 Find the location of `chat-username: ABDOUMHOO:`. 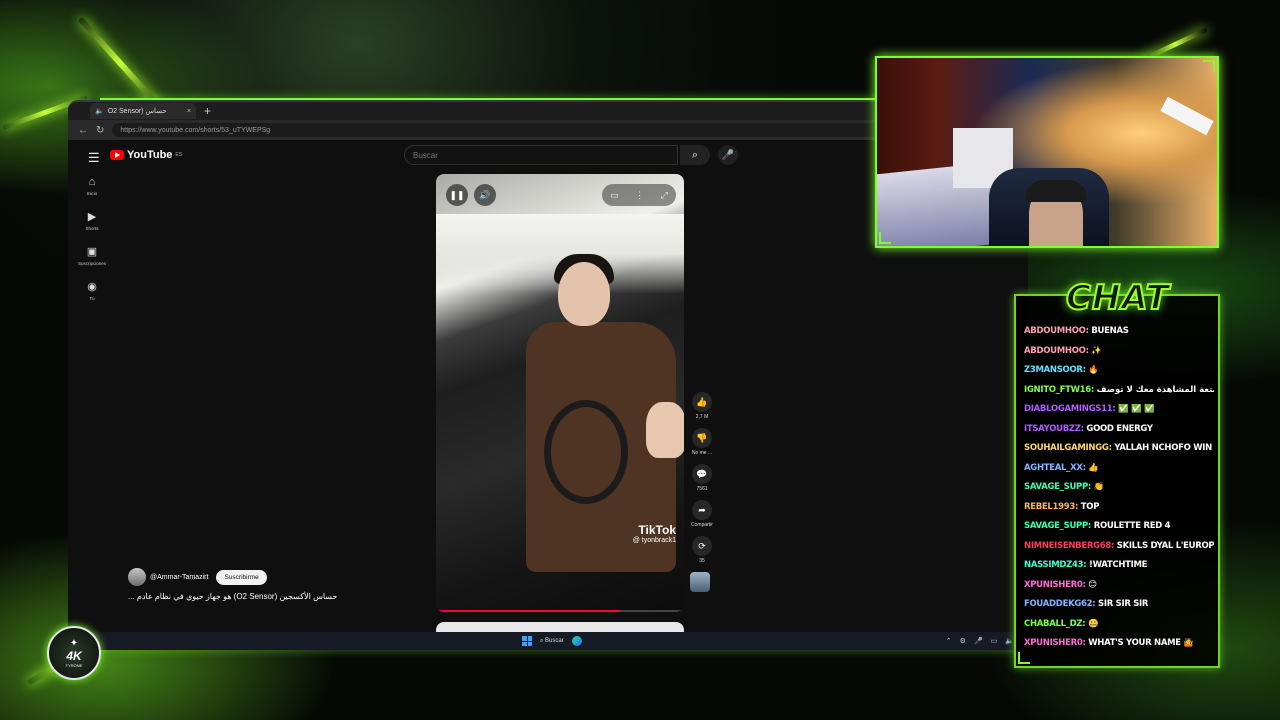

chat-username: ABDOUMHOO: is located at coordinates (1056, 350).